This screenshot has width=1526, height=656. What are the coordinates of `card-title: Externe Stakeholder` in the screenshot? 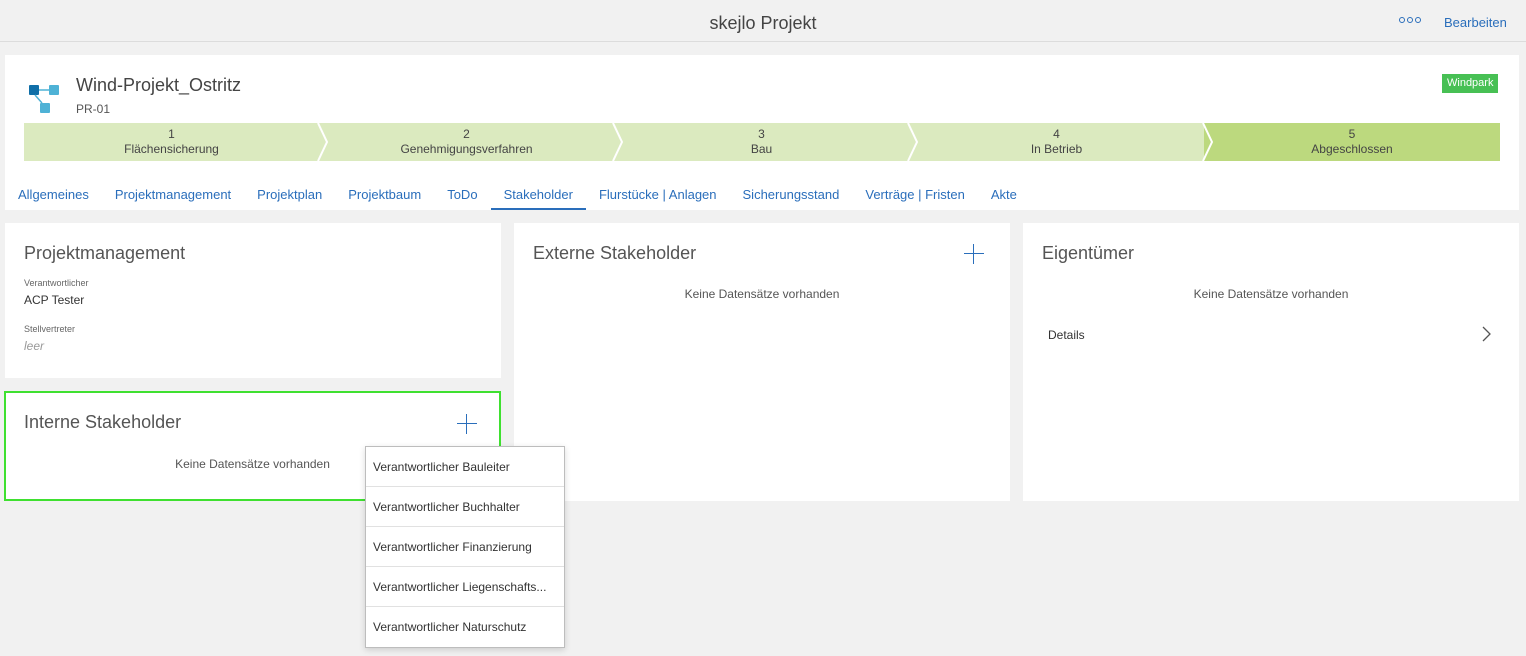 It's located at (615, 253).